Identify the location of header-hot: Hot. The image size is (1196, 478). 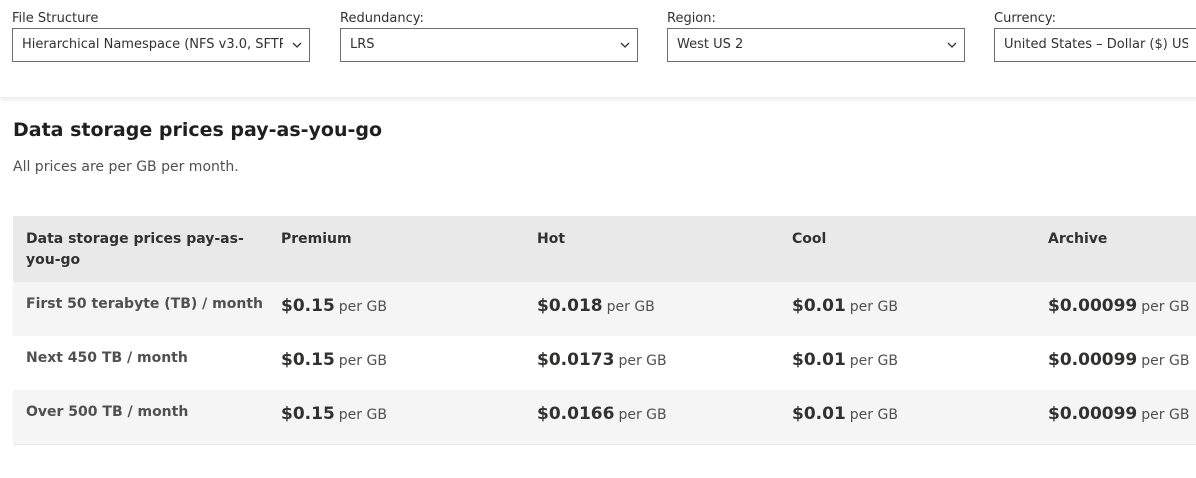
(551, 239).